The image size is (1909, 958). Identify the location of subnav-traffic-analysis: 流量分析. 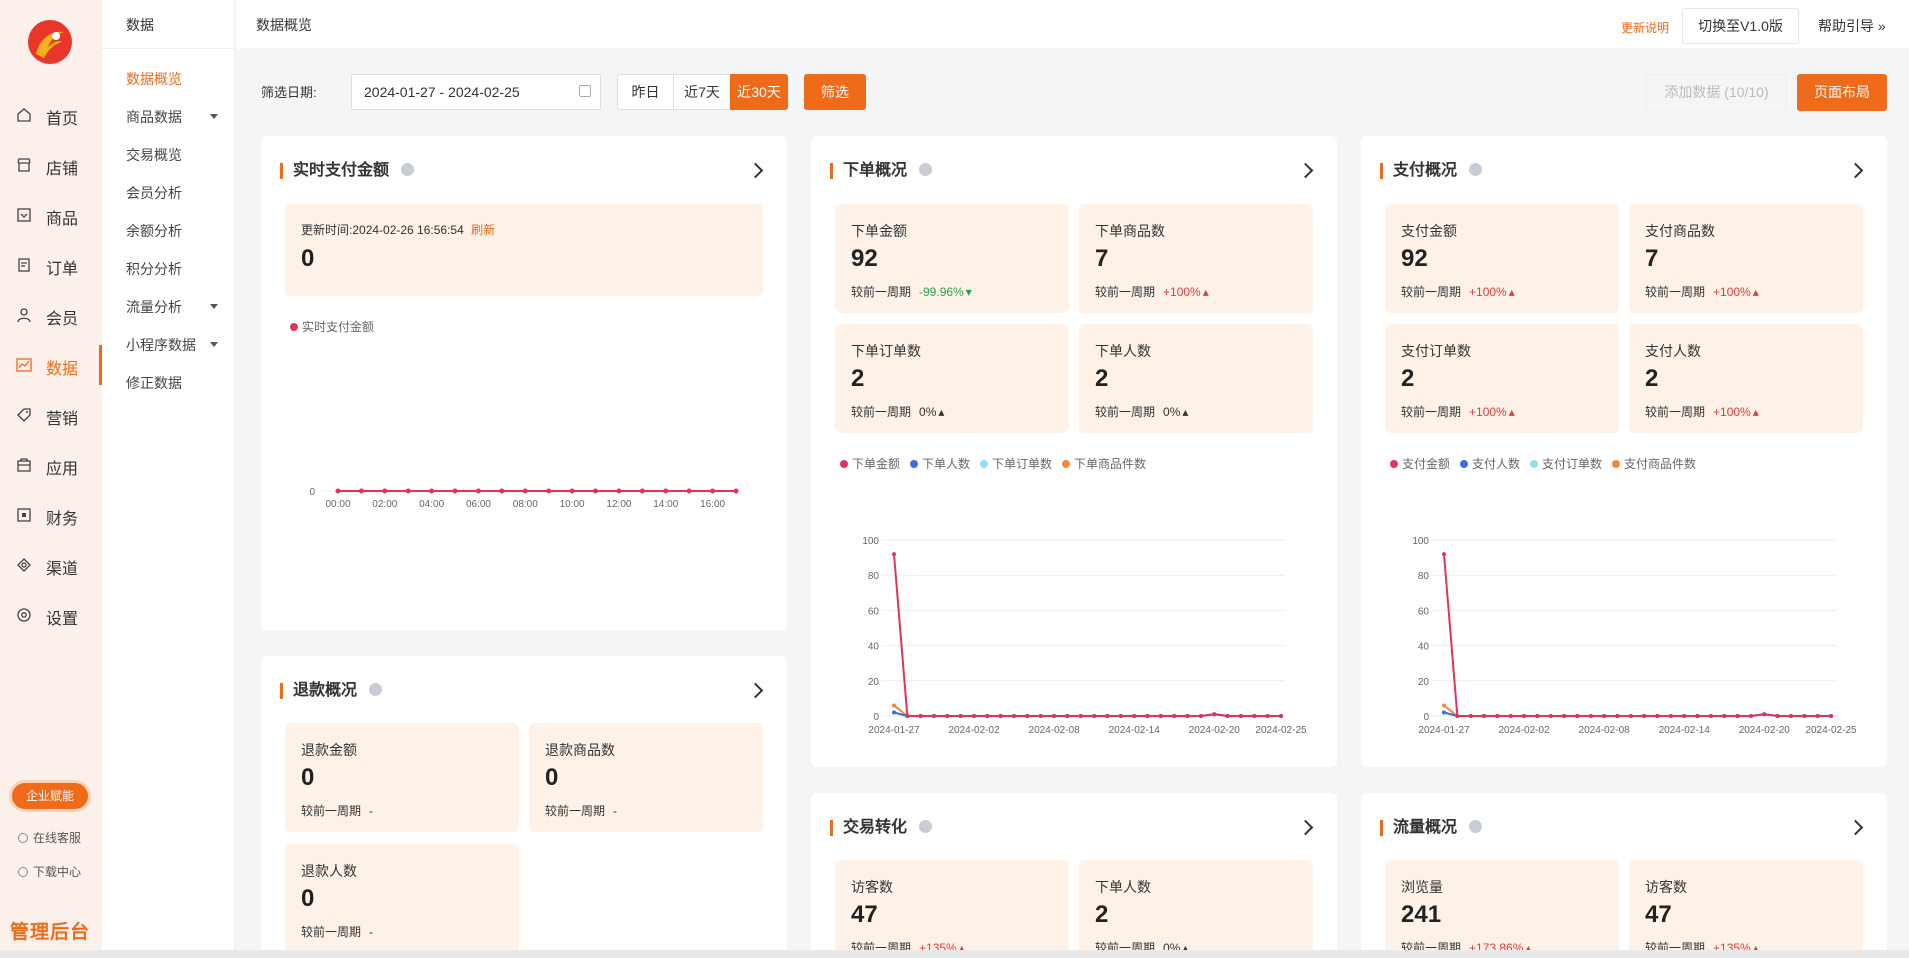
(176, 307).